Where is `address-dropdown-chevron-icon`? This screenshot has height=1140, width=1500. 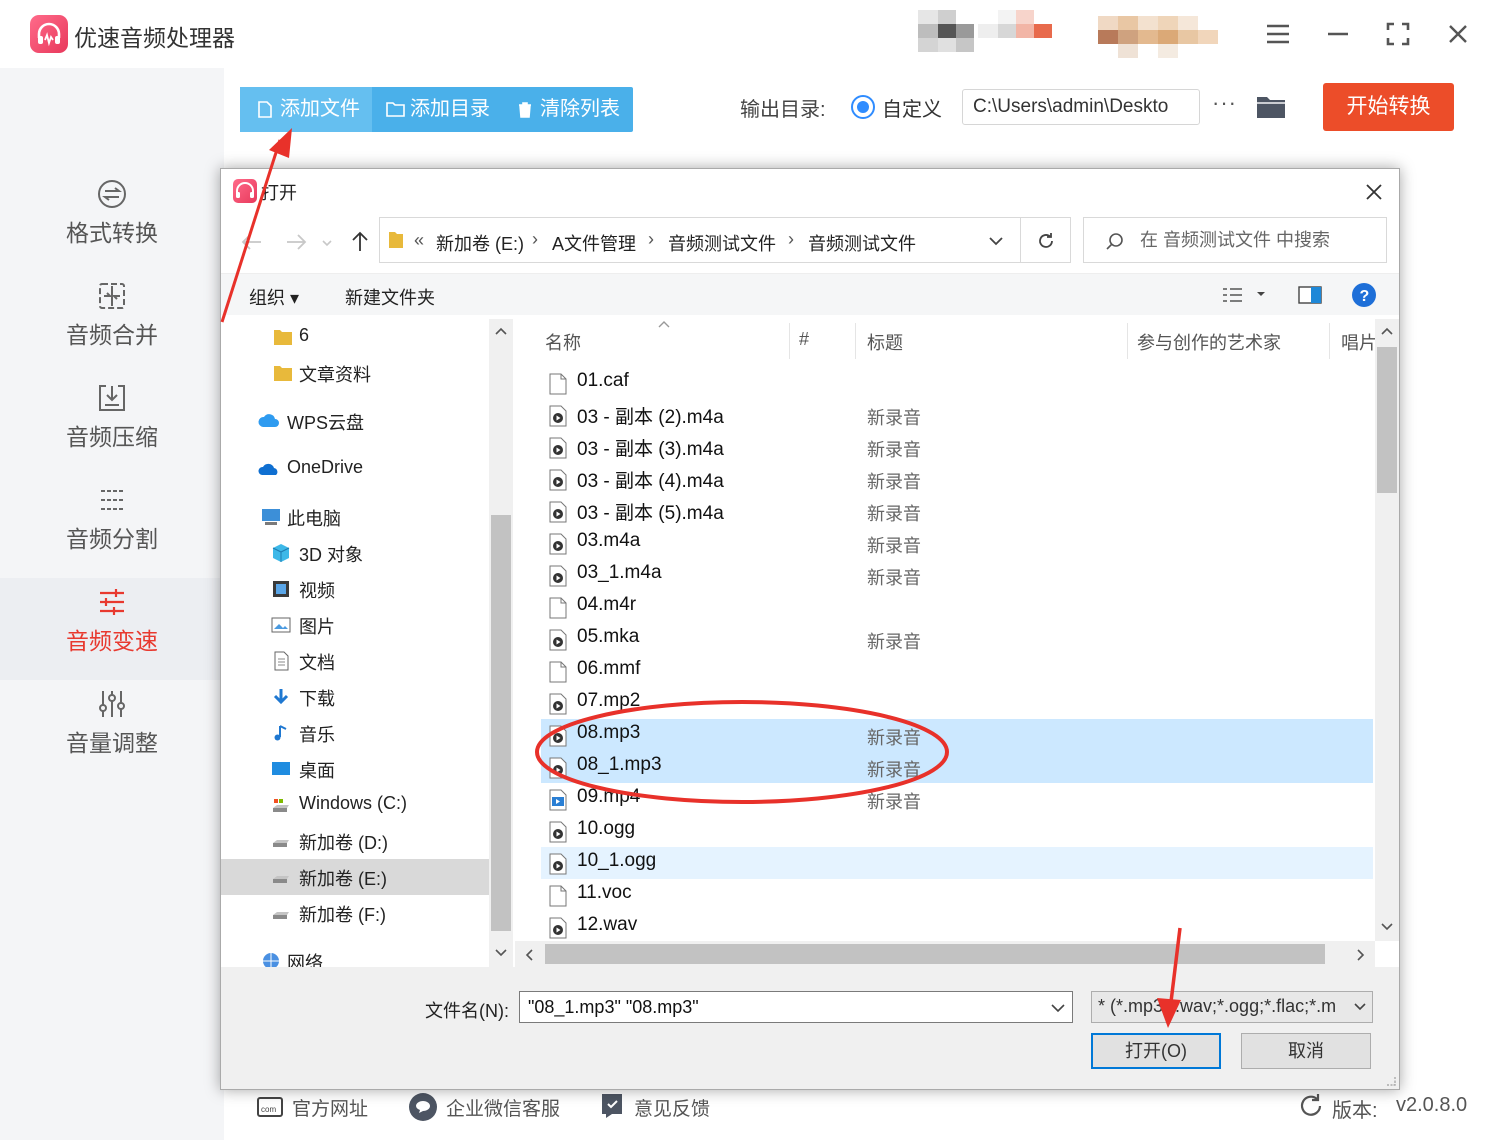
address-dropdown-chevron-icon is located at coordinates (996, 241).